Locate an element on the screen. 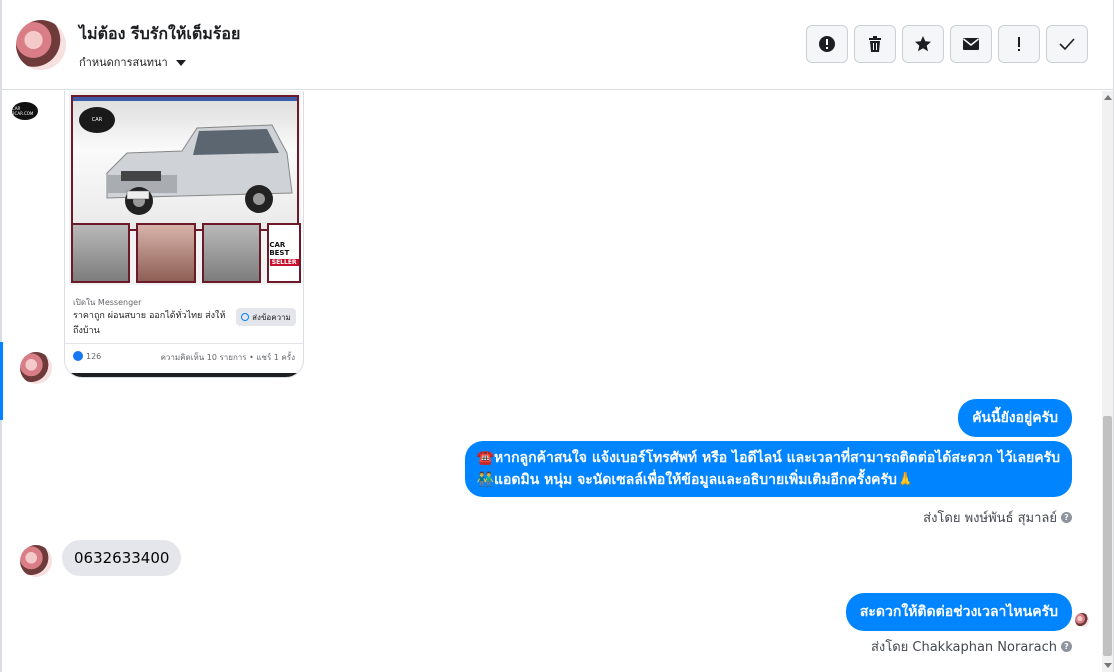  ad-bottom-edge is located at coordinates (184, 375).